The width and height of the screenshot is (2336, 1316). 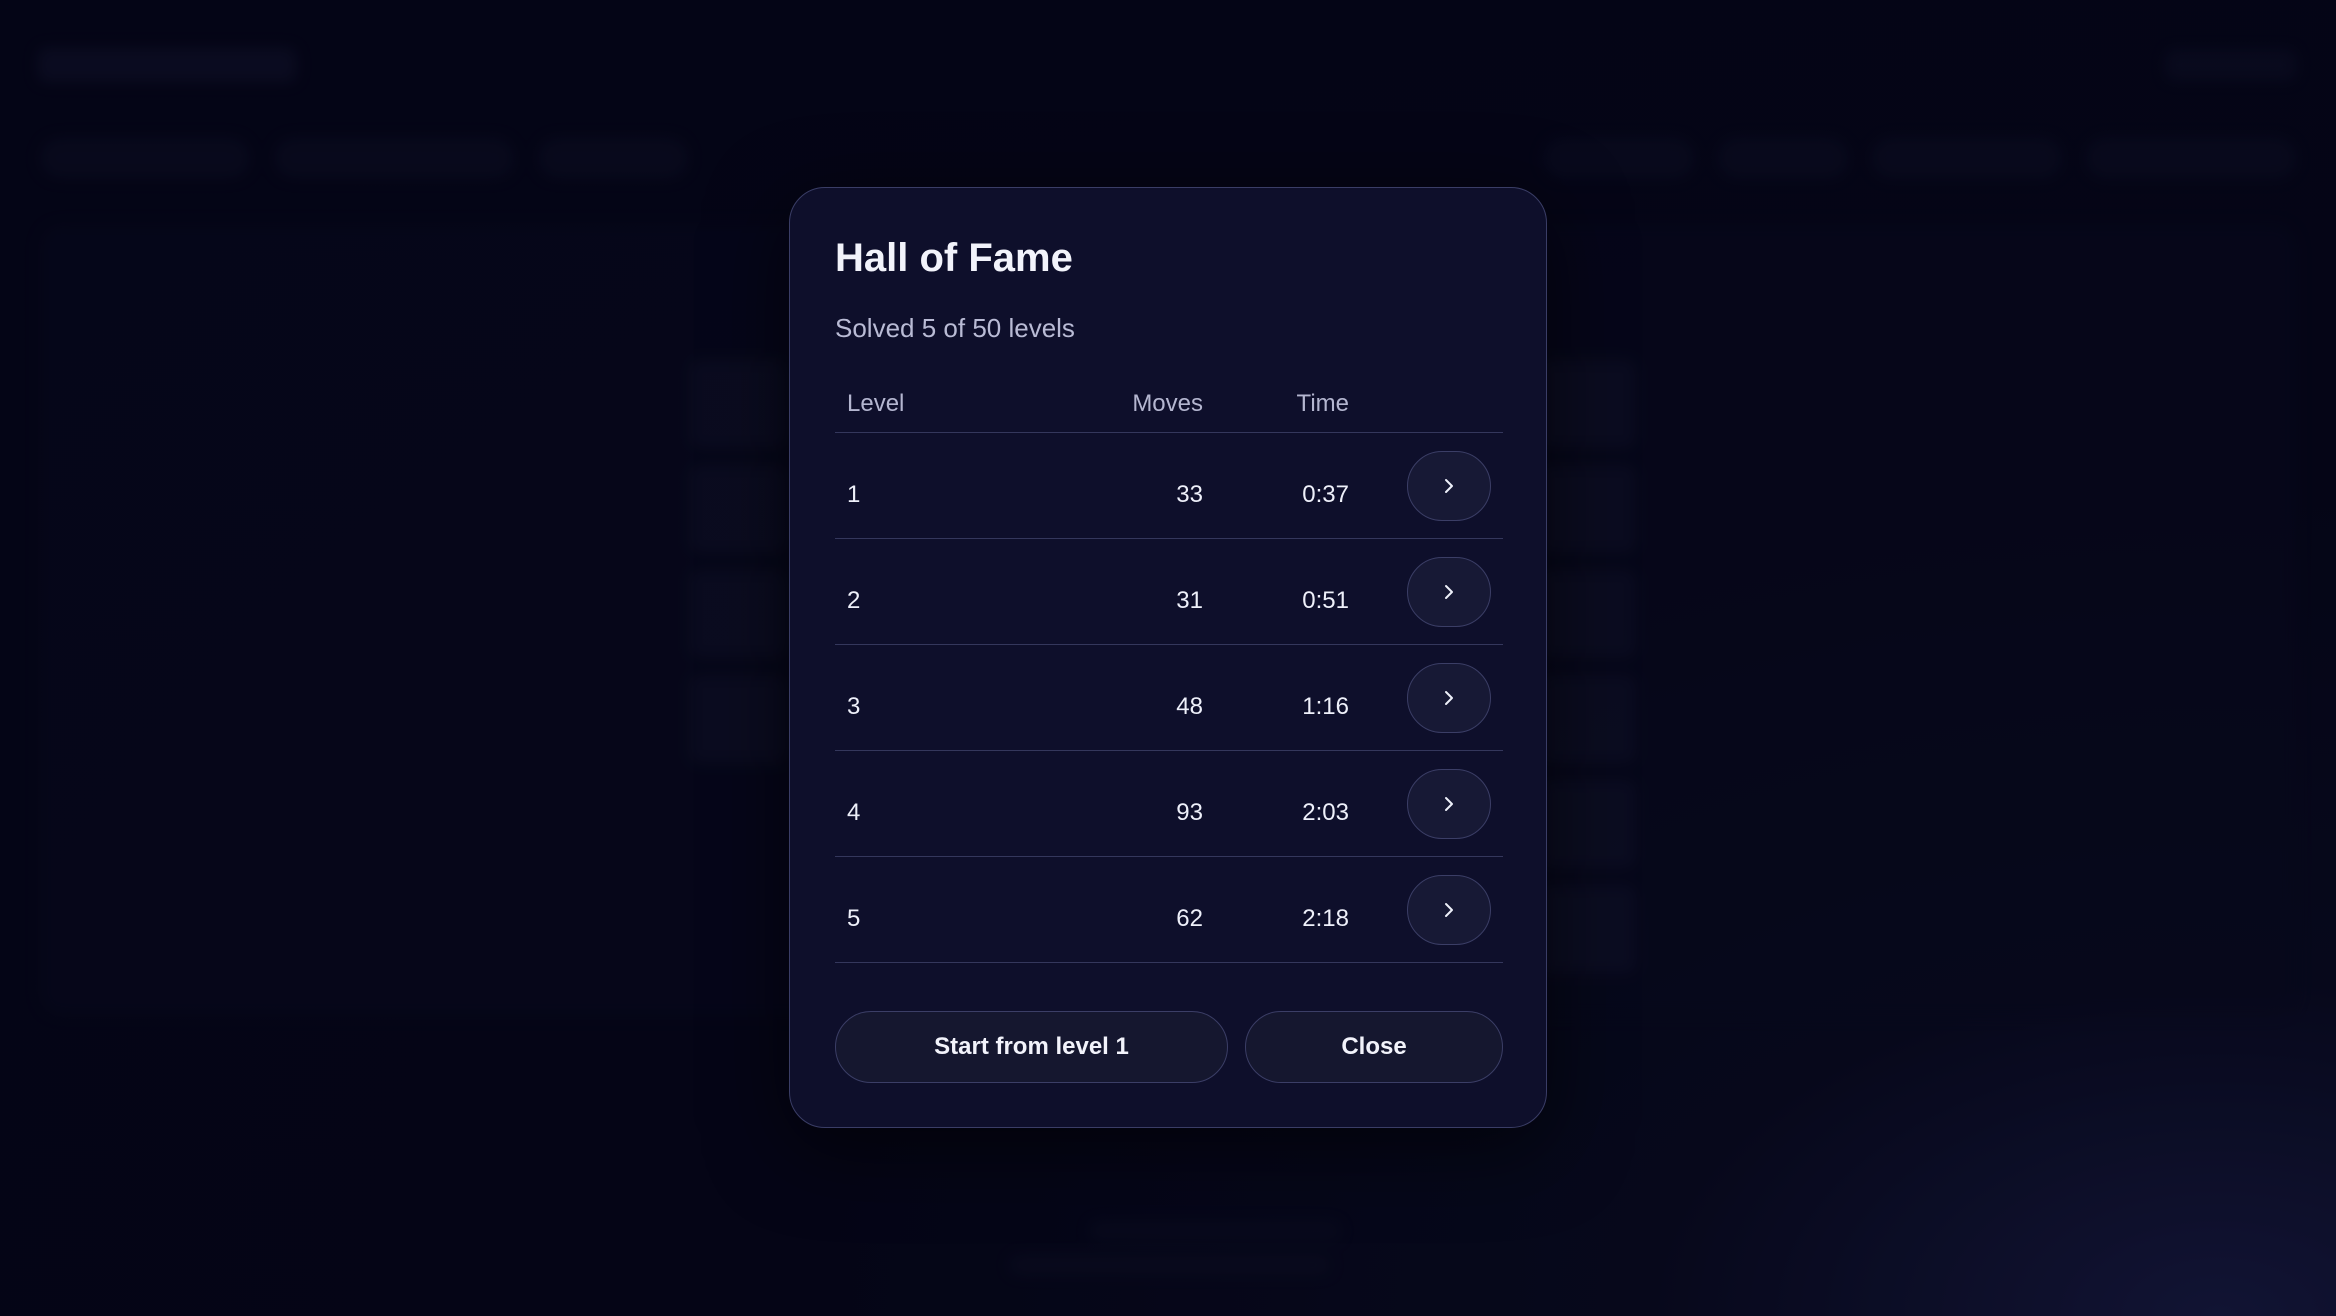 I want to click on table-row: 5 62 2:18, so click(x=1169, y=910).